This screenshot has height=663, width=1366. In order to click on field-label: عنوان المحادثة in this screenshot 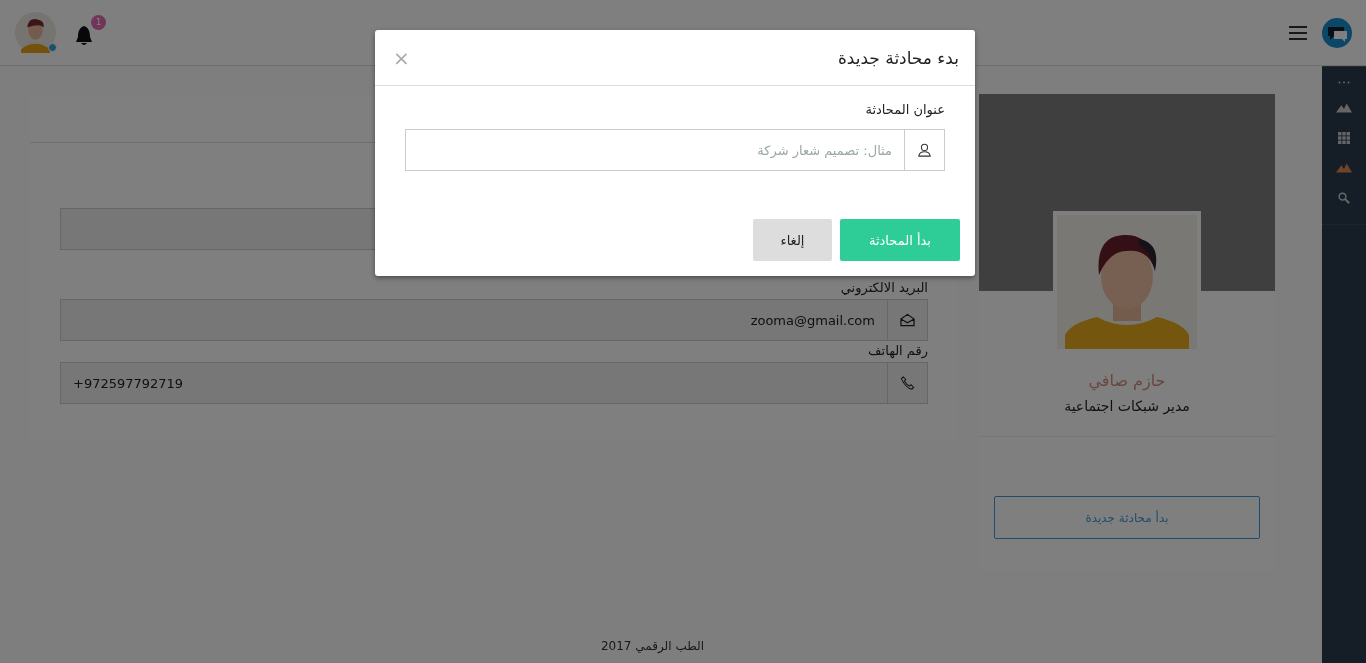, I will do `click(904, 109)`.